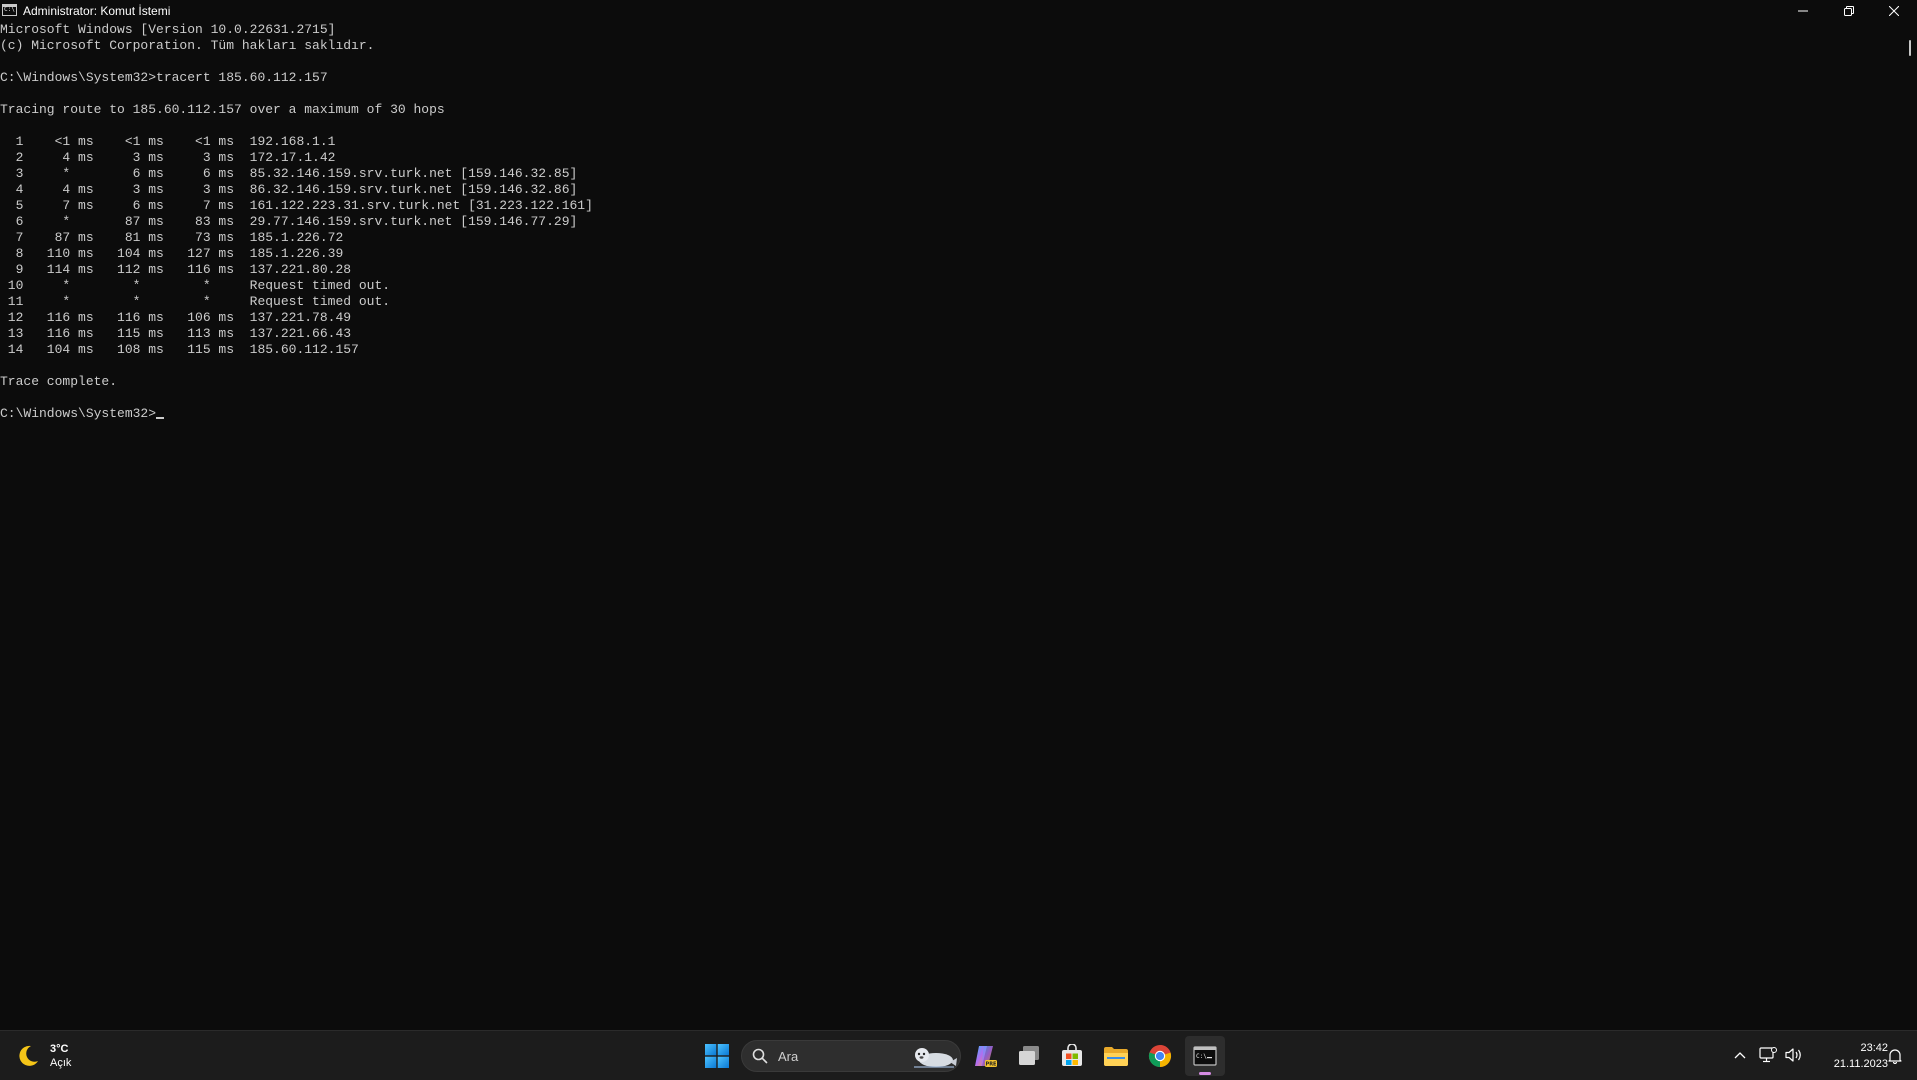 The height and width of the screenshot is (1080, 1917). I want to click on notifications-button, so click(1895, 1056).